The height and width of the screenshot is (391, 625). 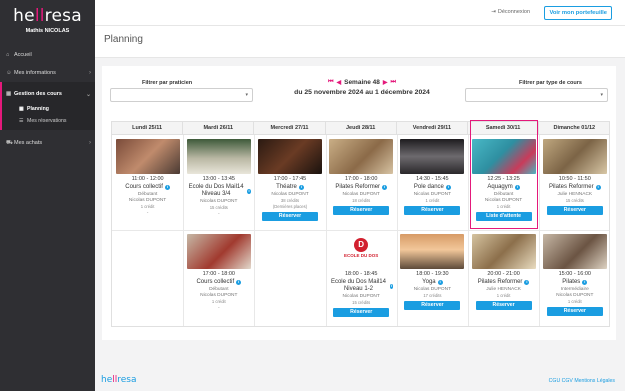 What do you see at coordinates (219, 128) in the screenshot?
I see `day-header: Mardi 26/11` at bounding box center [219, 128].